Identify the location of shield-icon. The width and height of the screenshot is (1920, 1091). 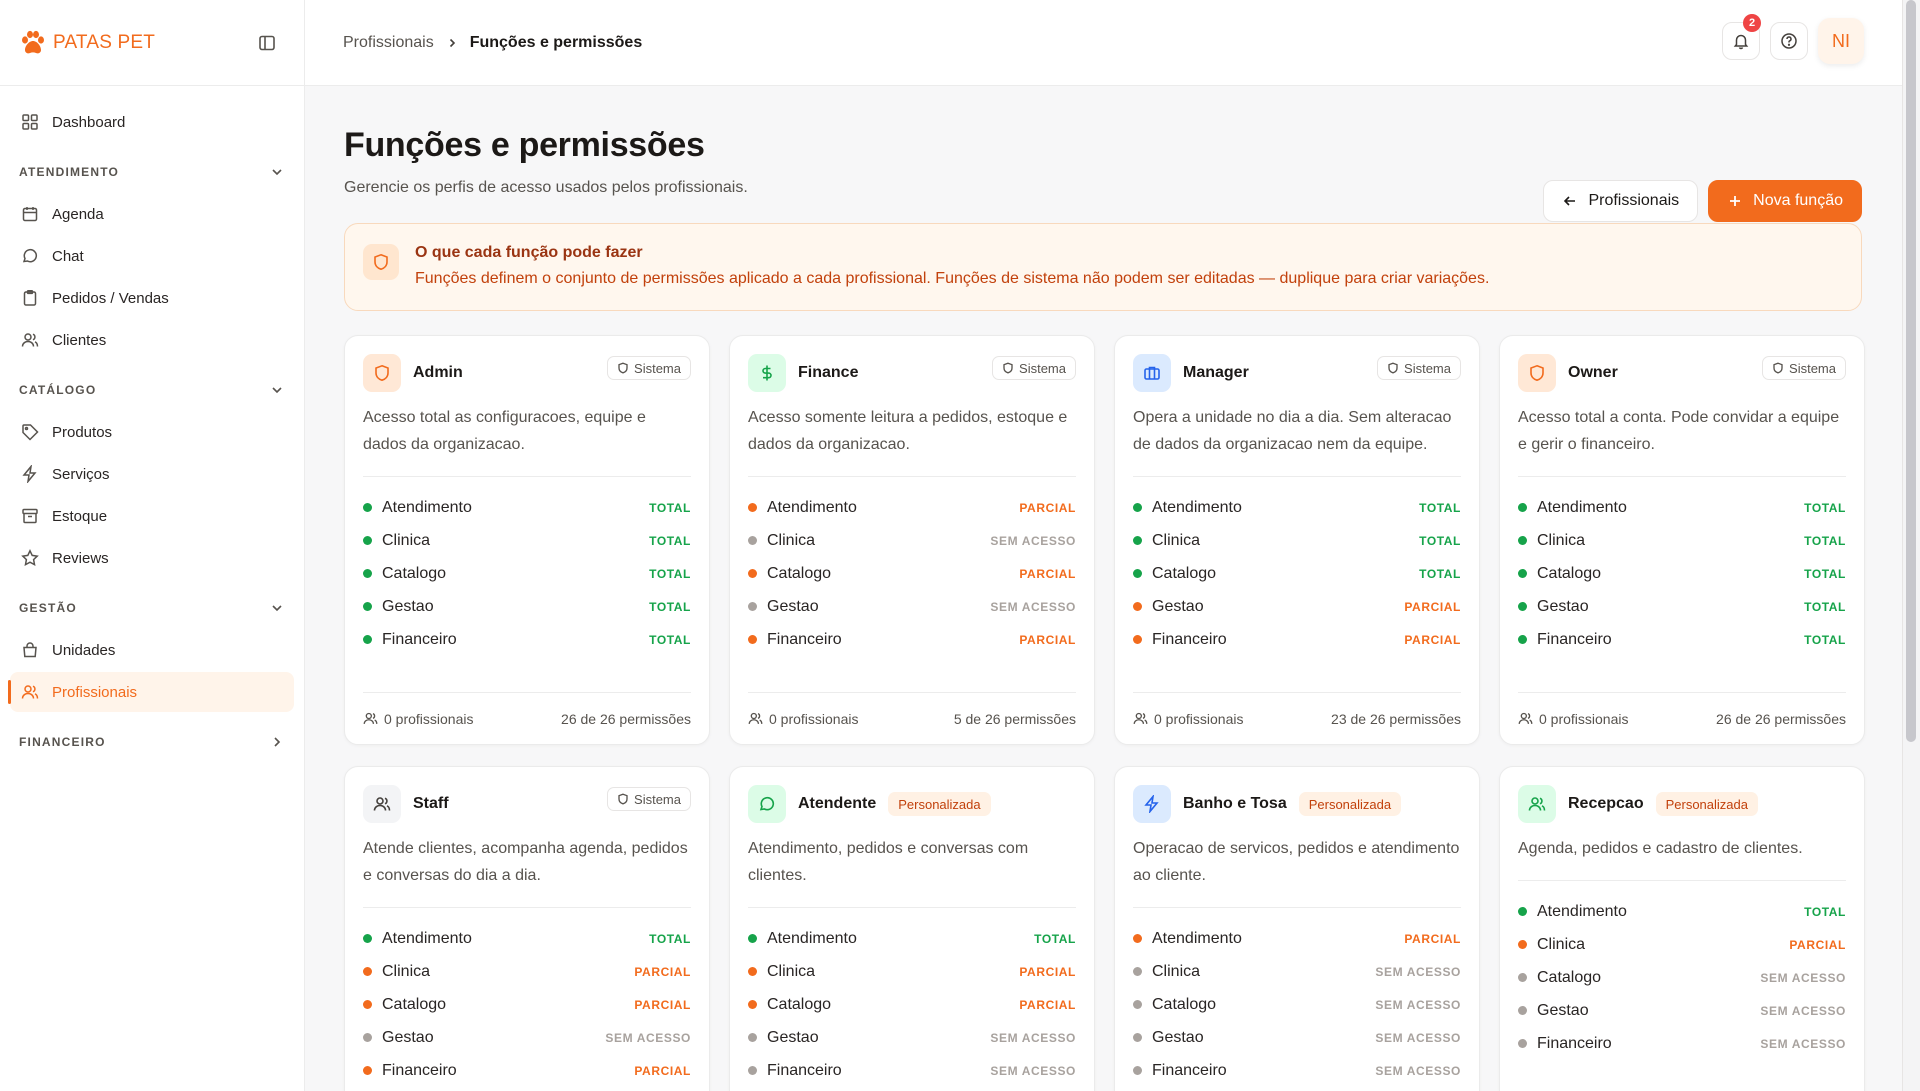
(381, 262).